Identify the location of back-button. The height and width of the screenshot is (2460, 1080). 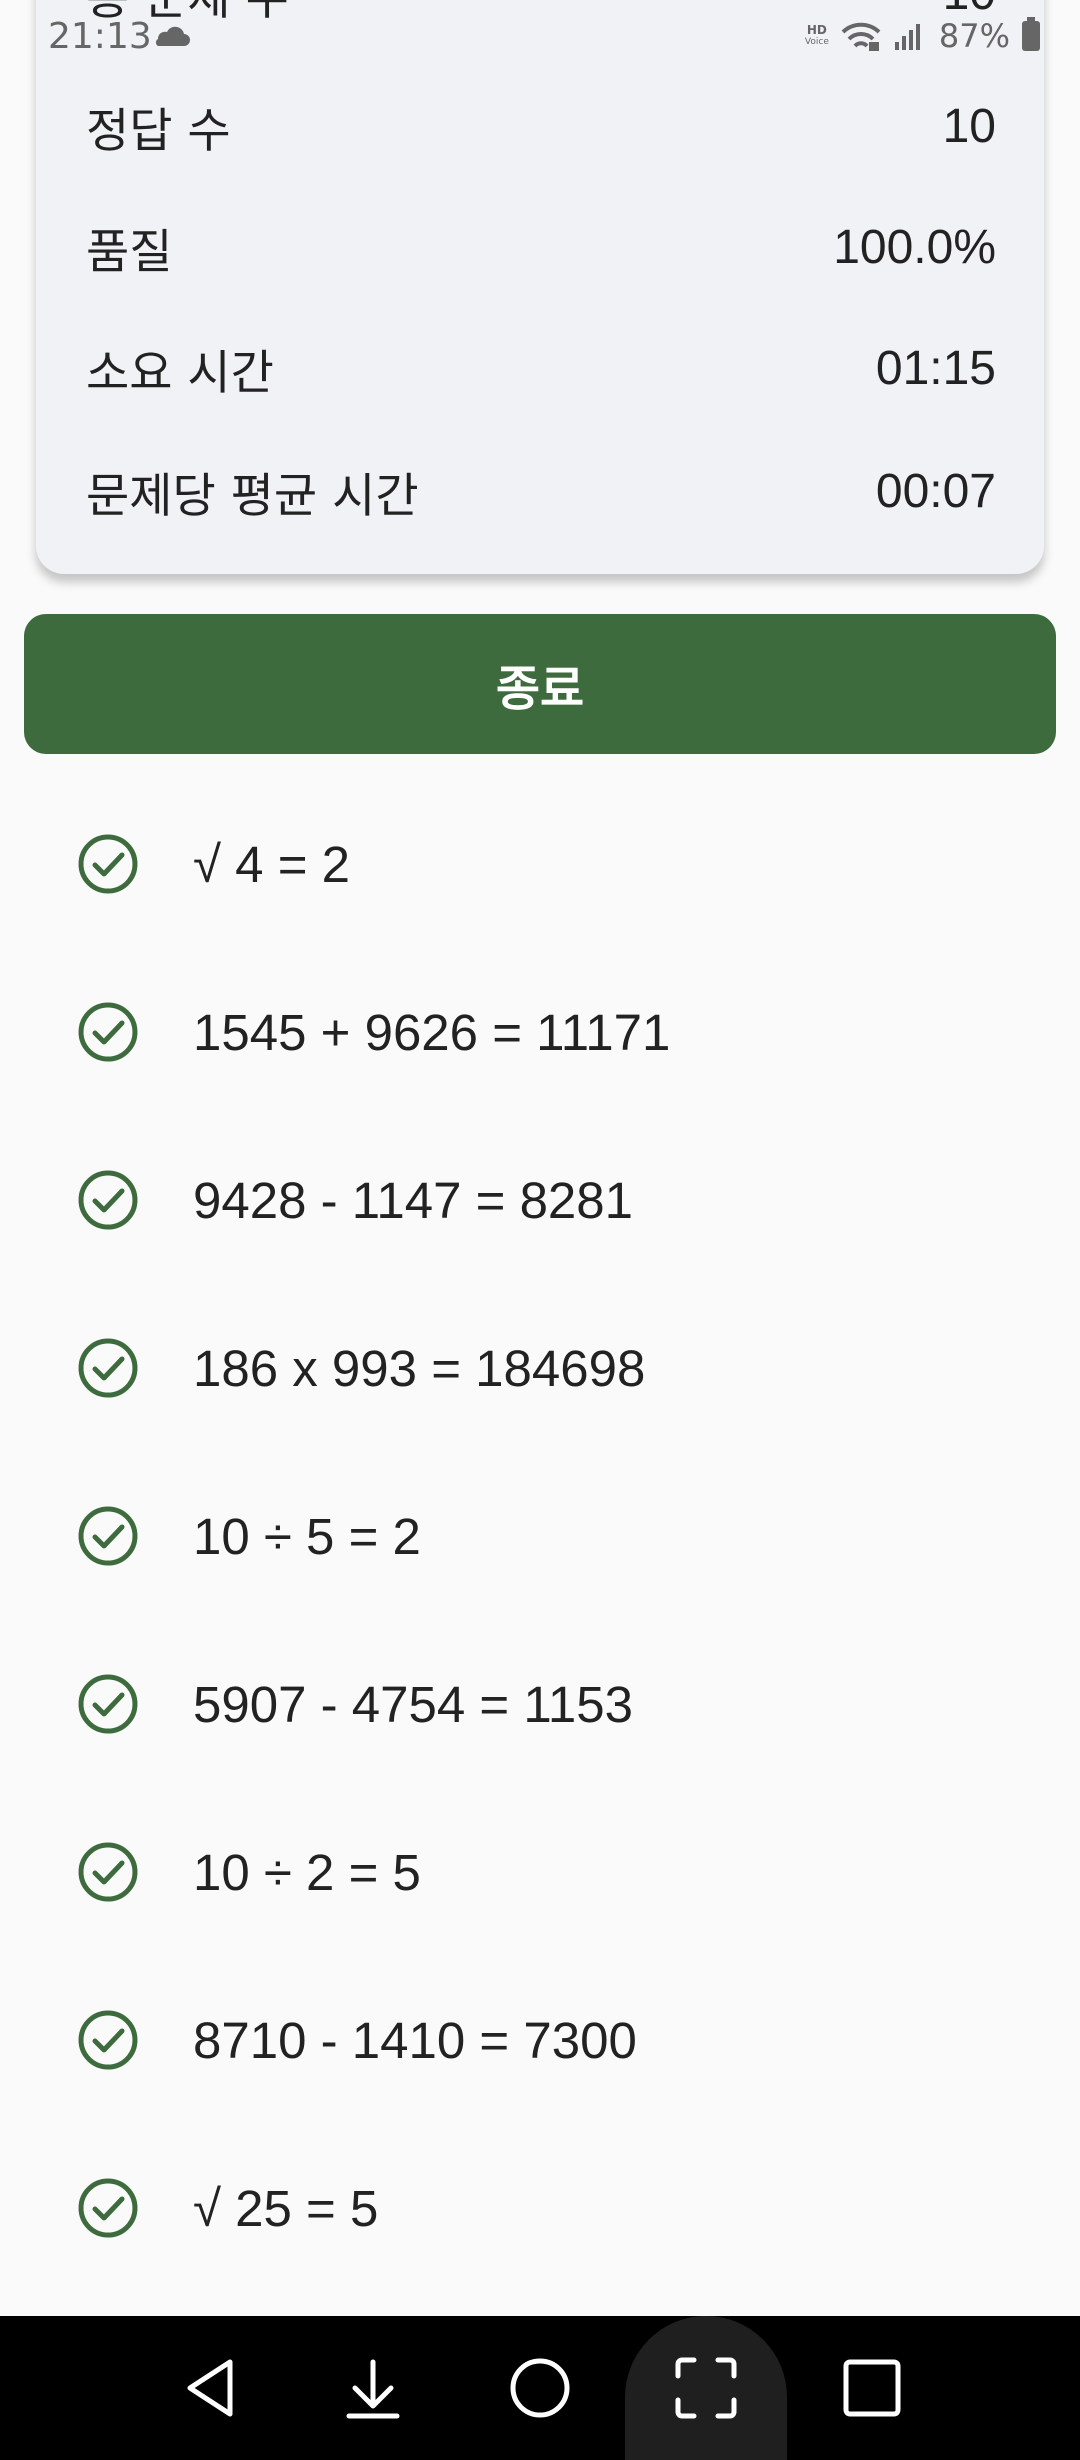
(210, 2388).